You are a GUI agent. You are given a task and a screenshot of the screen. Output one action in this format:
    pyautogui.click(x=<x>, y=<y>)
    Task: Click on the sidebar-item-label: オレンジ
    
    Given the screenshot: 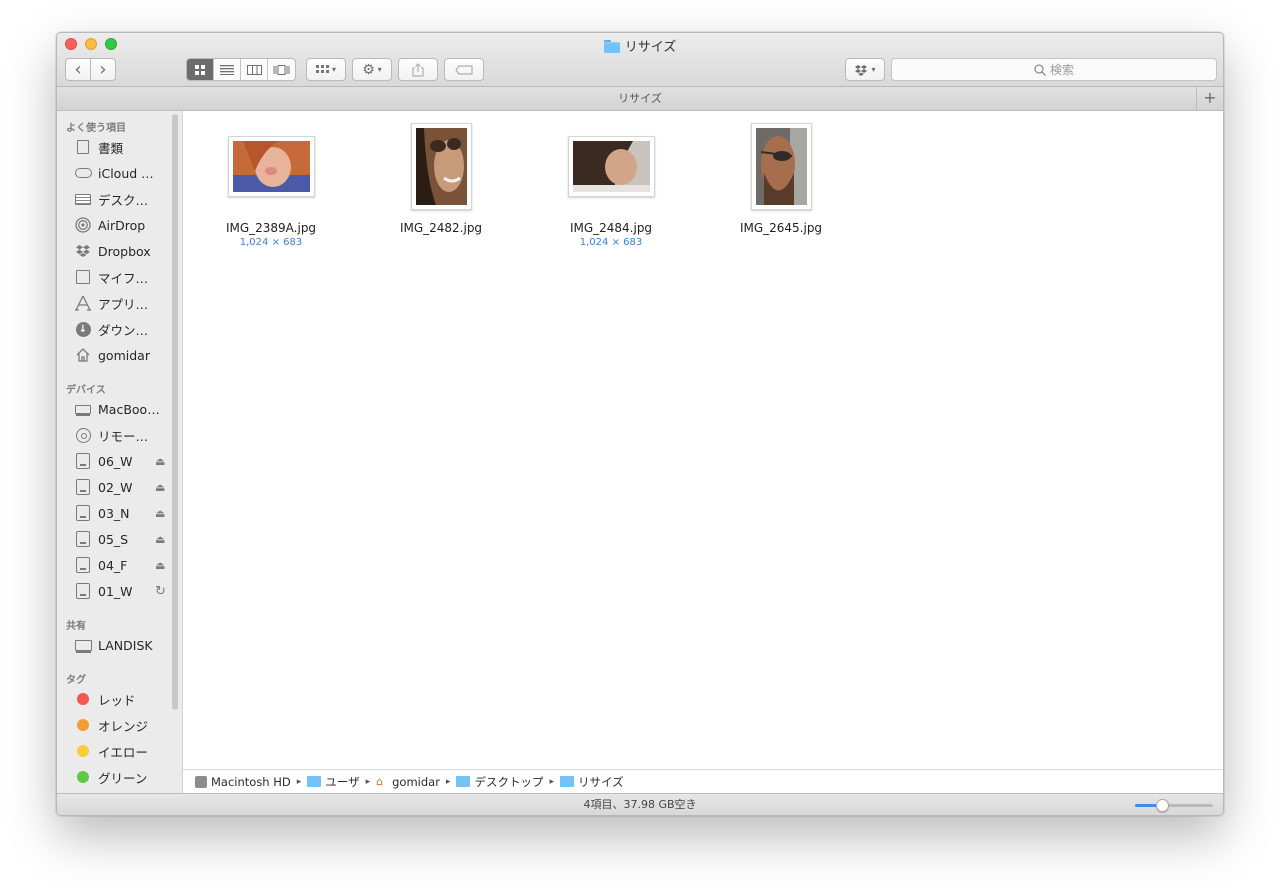 What is the action you would take?
    pyautogui.click(x=123, y=726)
    